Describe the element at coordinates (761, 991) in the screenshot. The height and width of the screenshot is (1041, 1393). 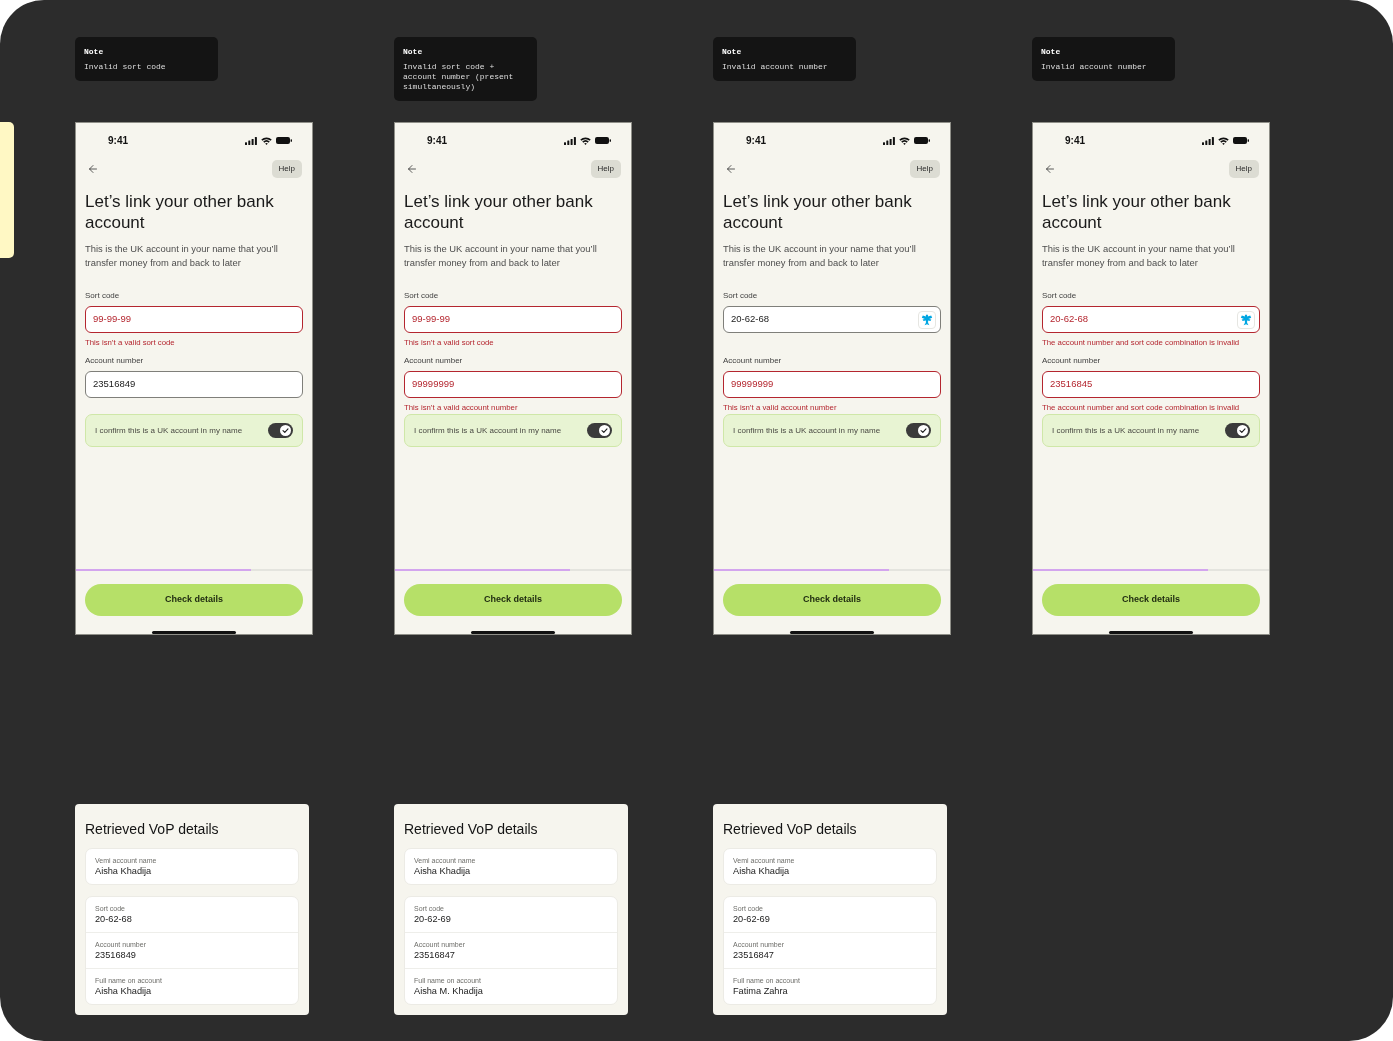
I see `detail-value: Fatima Zahra` at that location.